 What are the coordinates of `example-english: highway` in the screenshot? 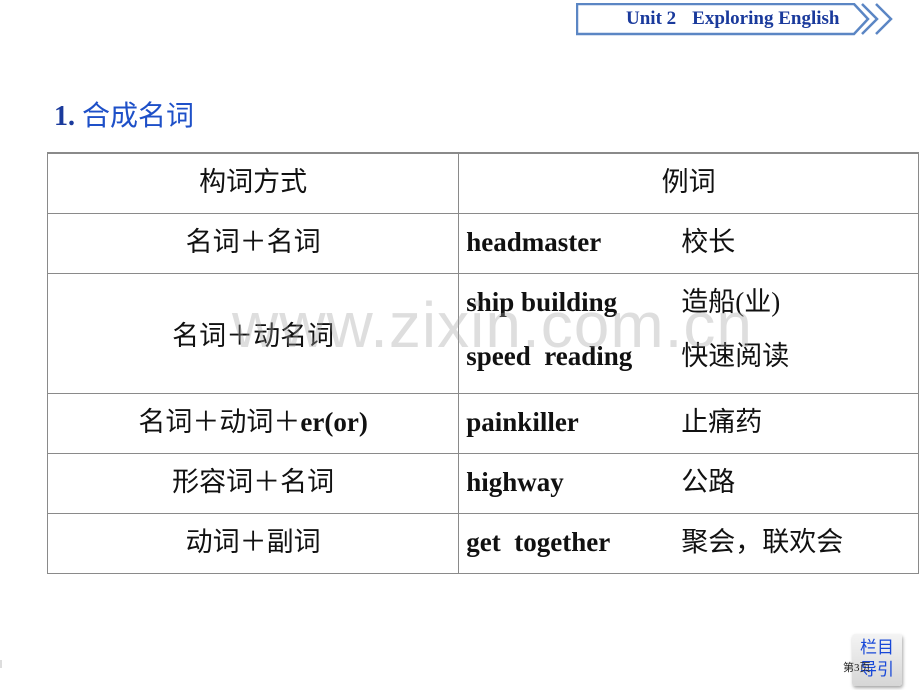 It's located at (515, 482).